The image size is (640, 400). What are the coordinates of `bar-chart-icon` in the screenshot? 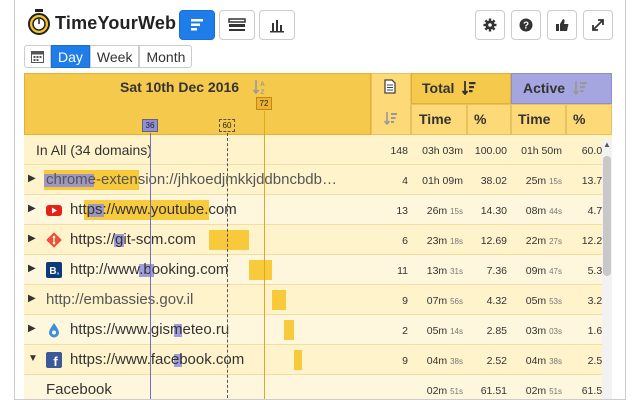 It's located at (277, 26).